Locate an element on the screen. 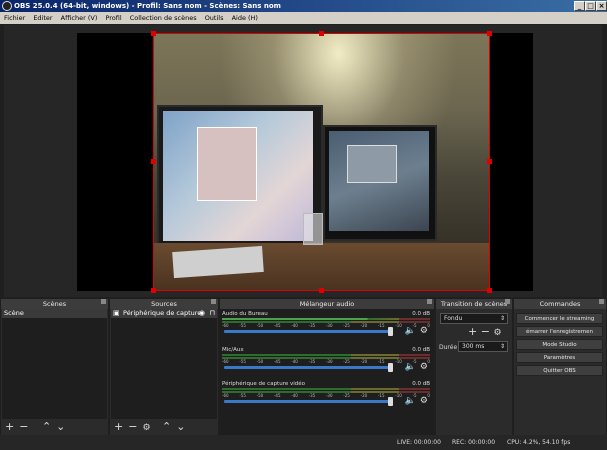 The image size is (607, 450). menu-outils: Outils is located at coordinates (214, 18).